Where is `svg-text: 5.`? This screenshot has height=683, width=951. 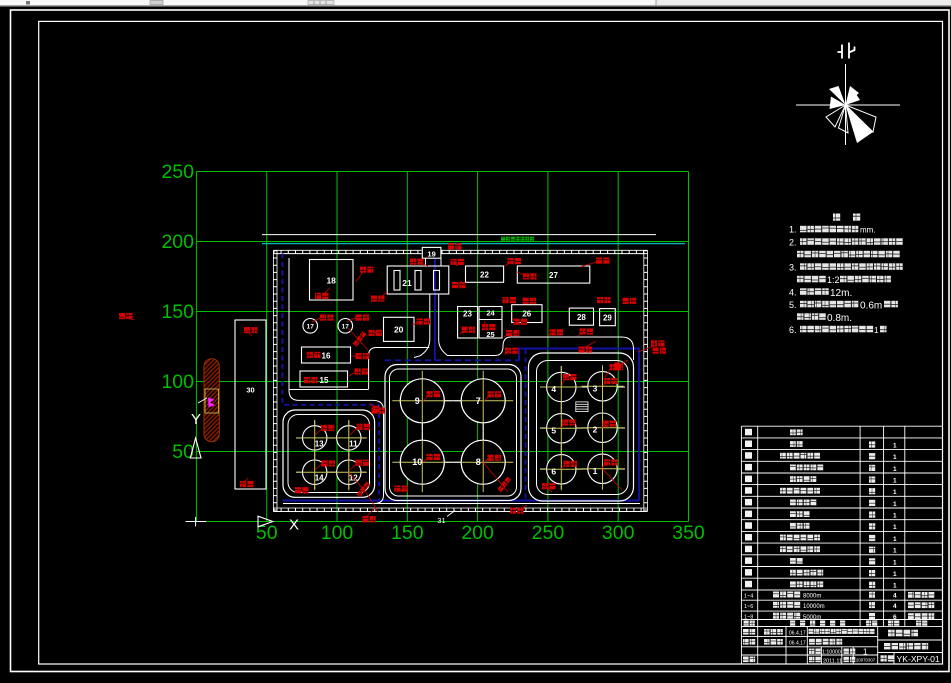
svg-text: 5. is located at coordinates (793, 305).